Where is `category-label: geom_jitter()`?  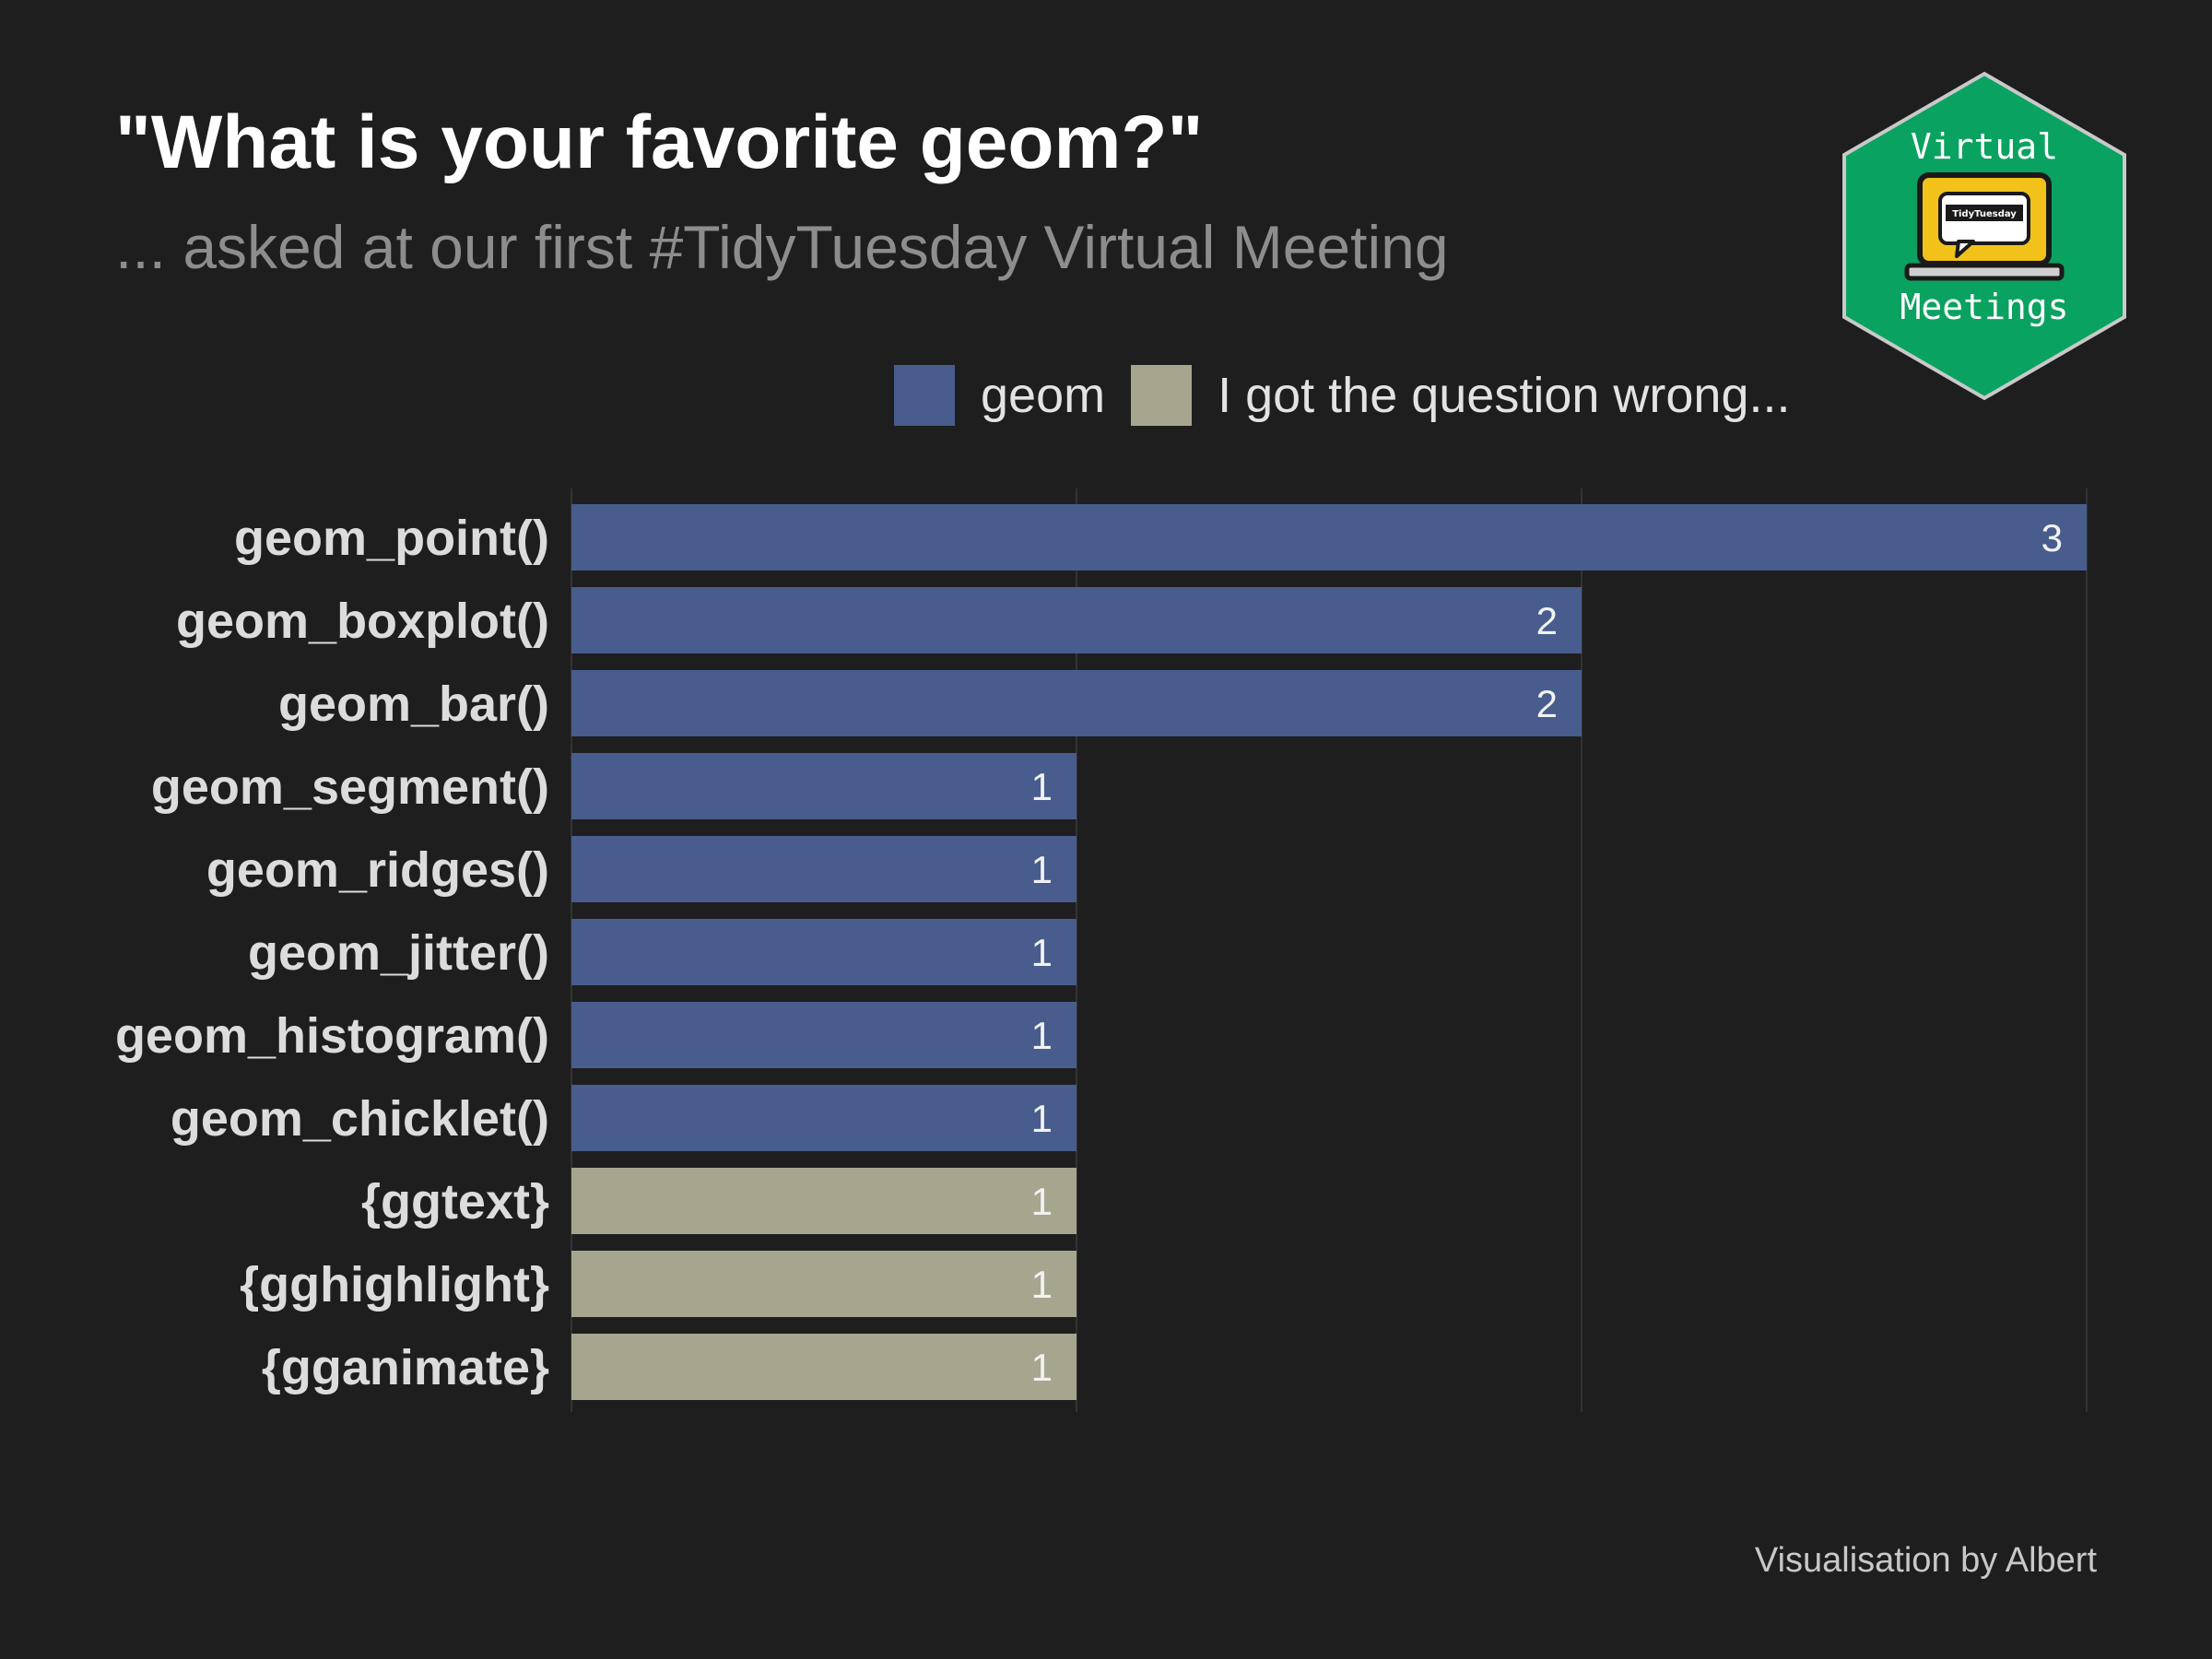
category-label: geom_jitter() is located at coordinates (398, 953).